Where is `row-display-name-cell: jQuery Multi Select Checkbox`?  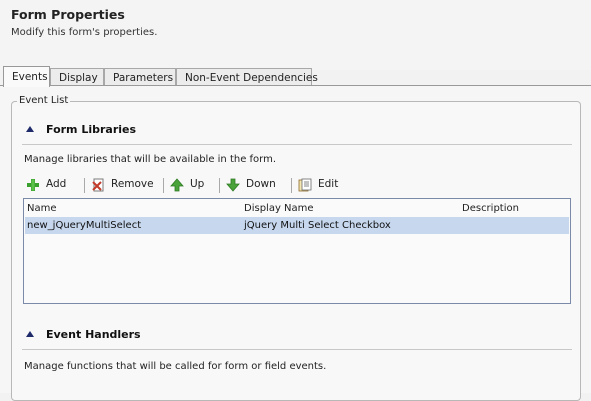 row-display-name-cell: jQuery Multi Select Checkbox is located at coordinates (317, 225).